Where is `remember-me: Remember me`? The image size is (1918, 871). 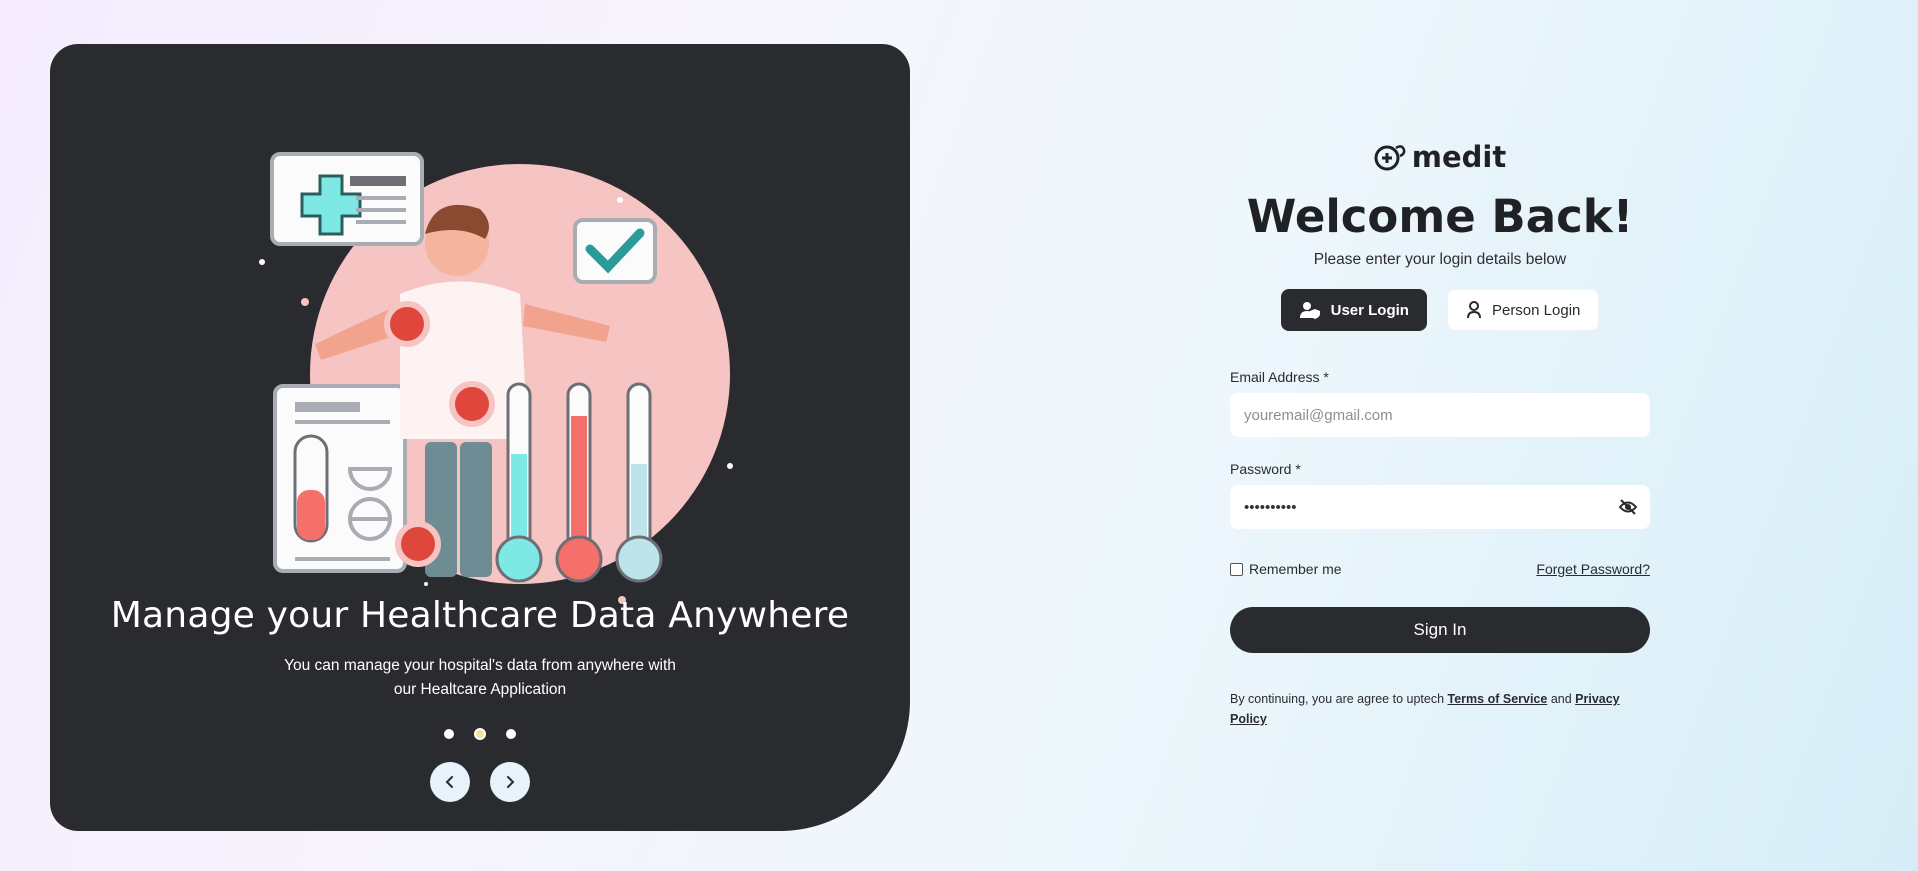 remember-me: Remember me is located at coordinates (1286, 569).